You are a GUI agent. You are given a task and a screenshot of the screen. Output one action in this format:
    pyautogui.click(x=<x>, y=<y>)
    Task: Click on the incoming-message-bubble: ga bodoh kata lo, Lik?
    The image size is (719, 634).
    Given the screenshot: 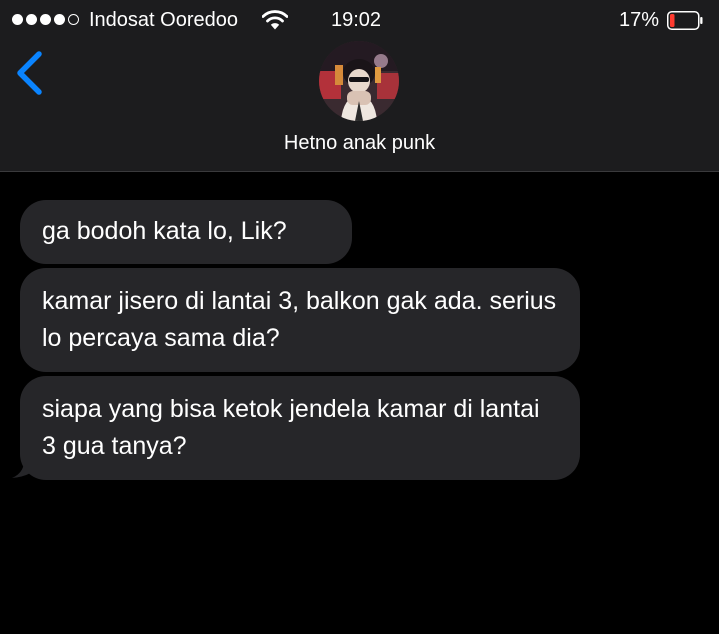 What is the action you would take?
    pyautogui.click(x=186, y=232)
    